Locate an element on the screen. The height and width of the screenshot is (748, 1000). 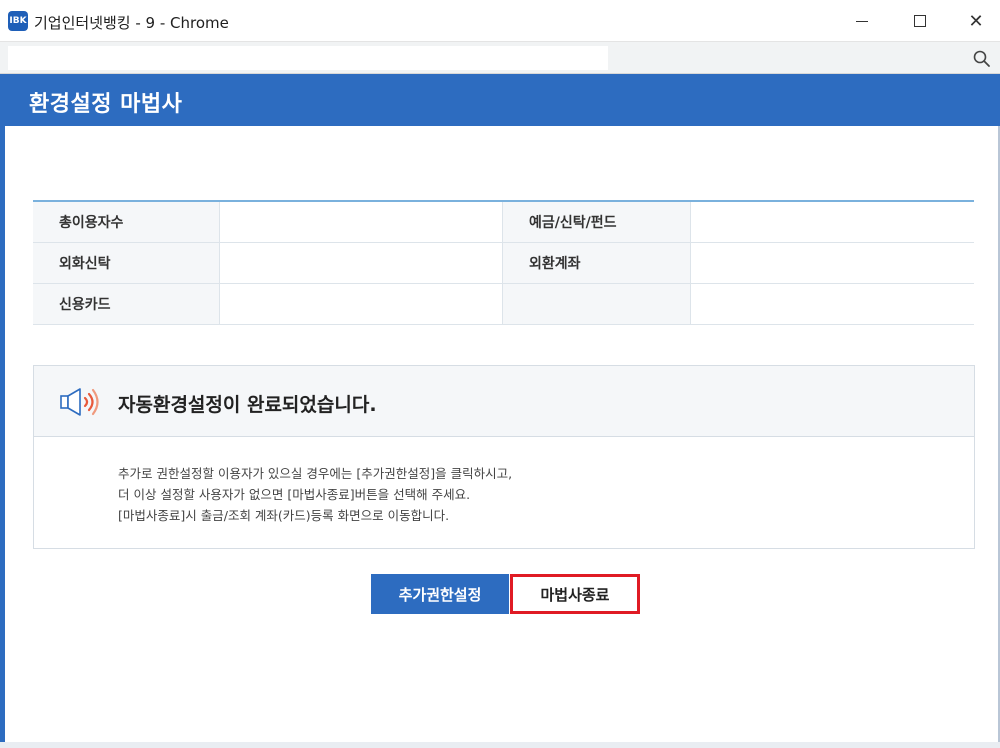
close-button: ✕ is located at coordinates (974, 21).